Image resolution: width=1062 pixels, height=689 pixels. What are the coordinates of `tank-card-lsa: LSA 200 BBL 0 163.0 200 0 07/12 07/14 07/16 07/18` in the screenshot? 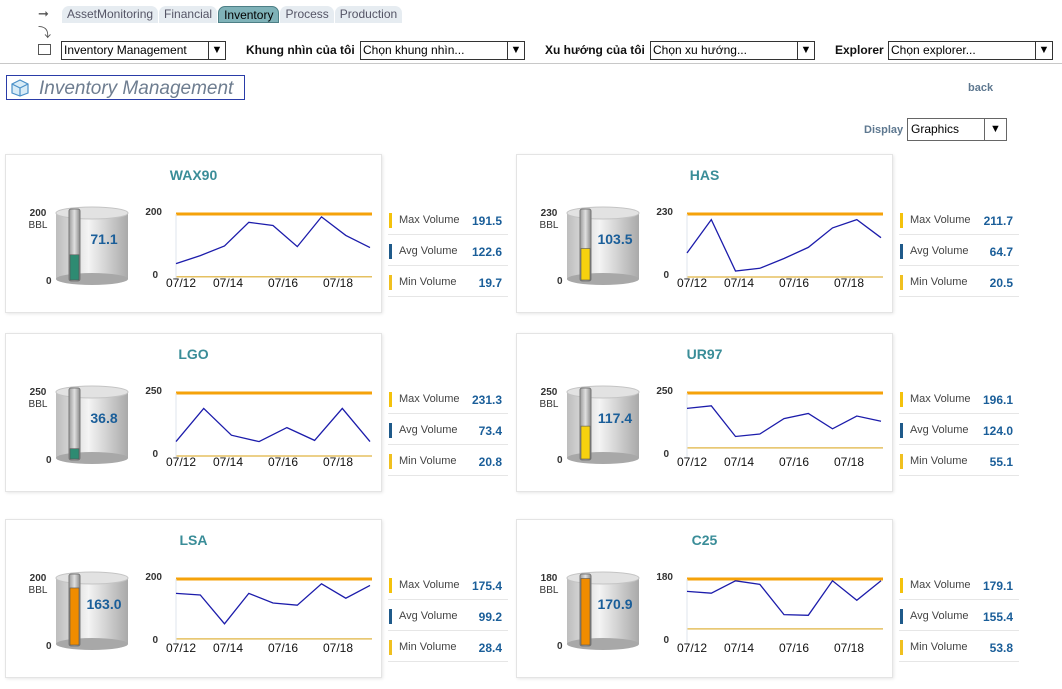 It's located at (193, 598).